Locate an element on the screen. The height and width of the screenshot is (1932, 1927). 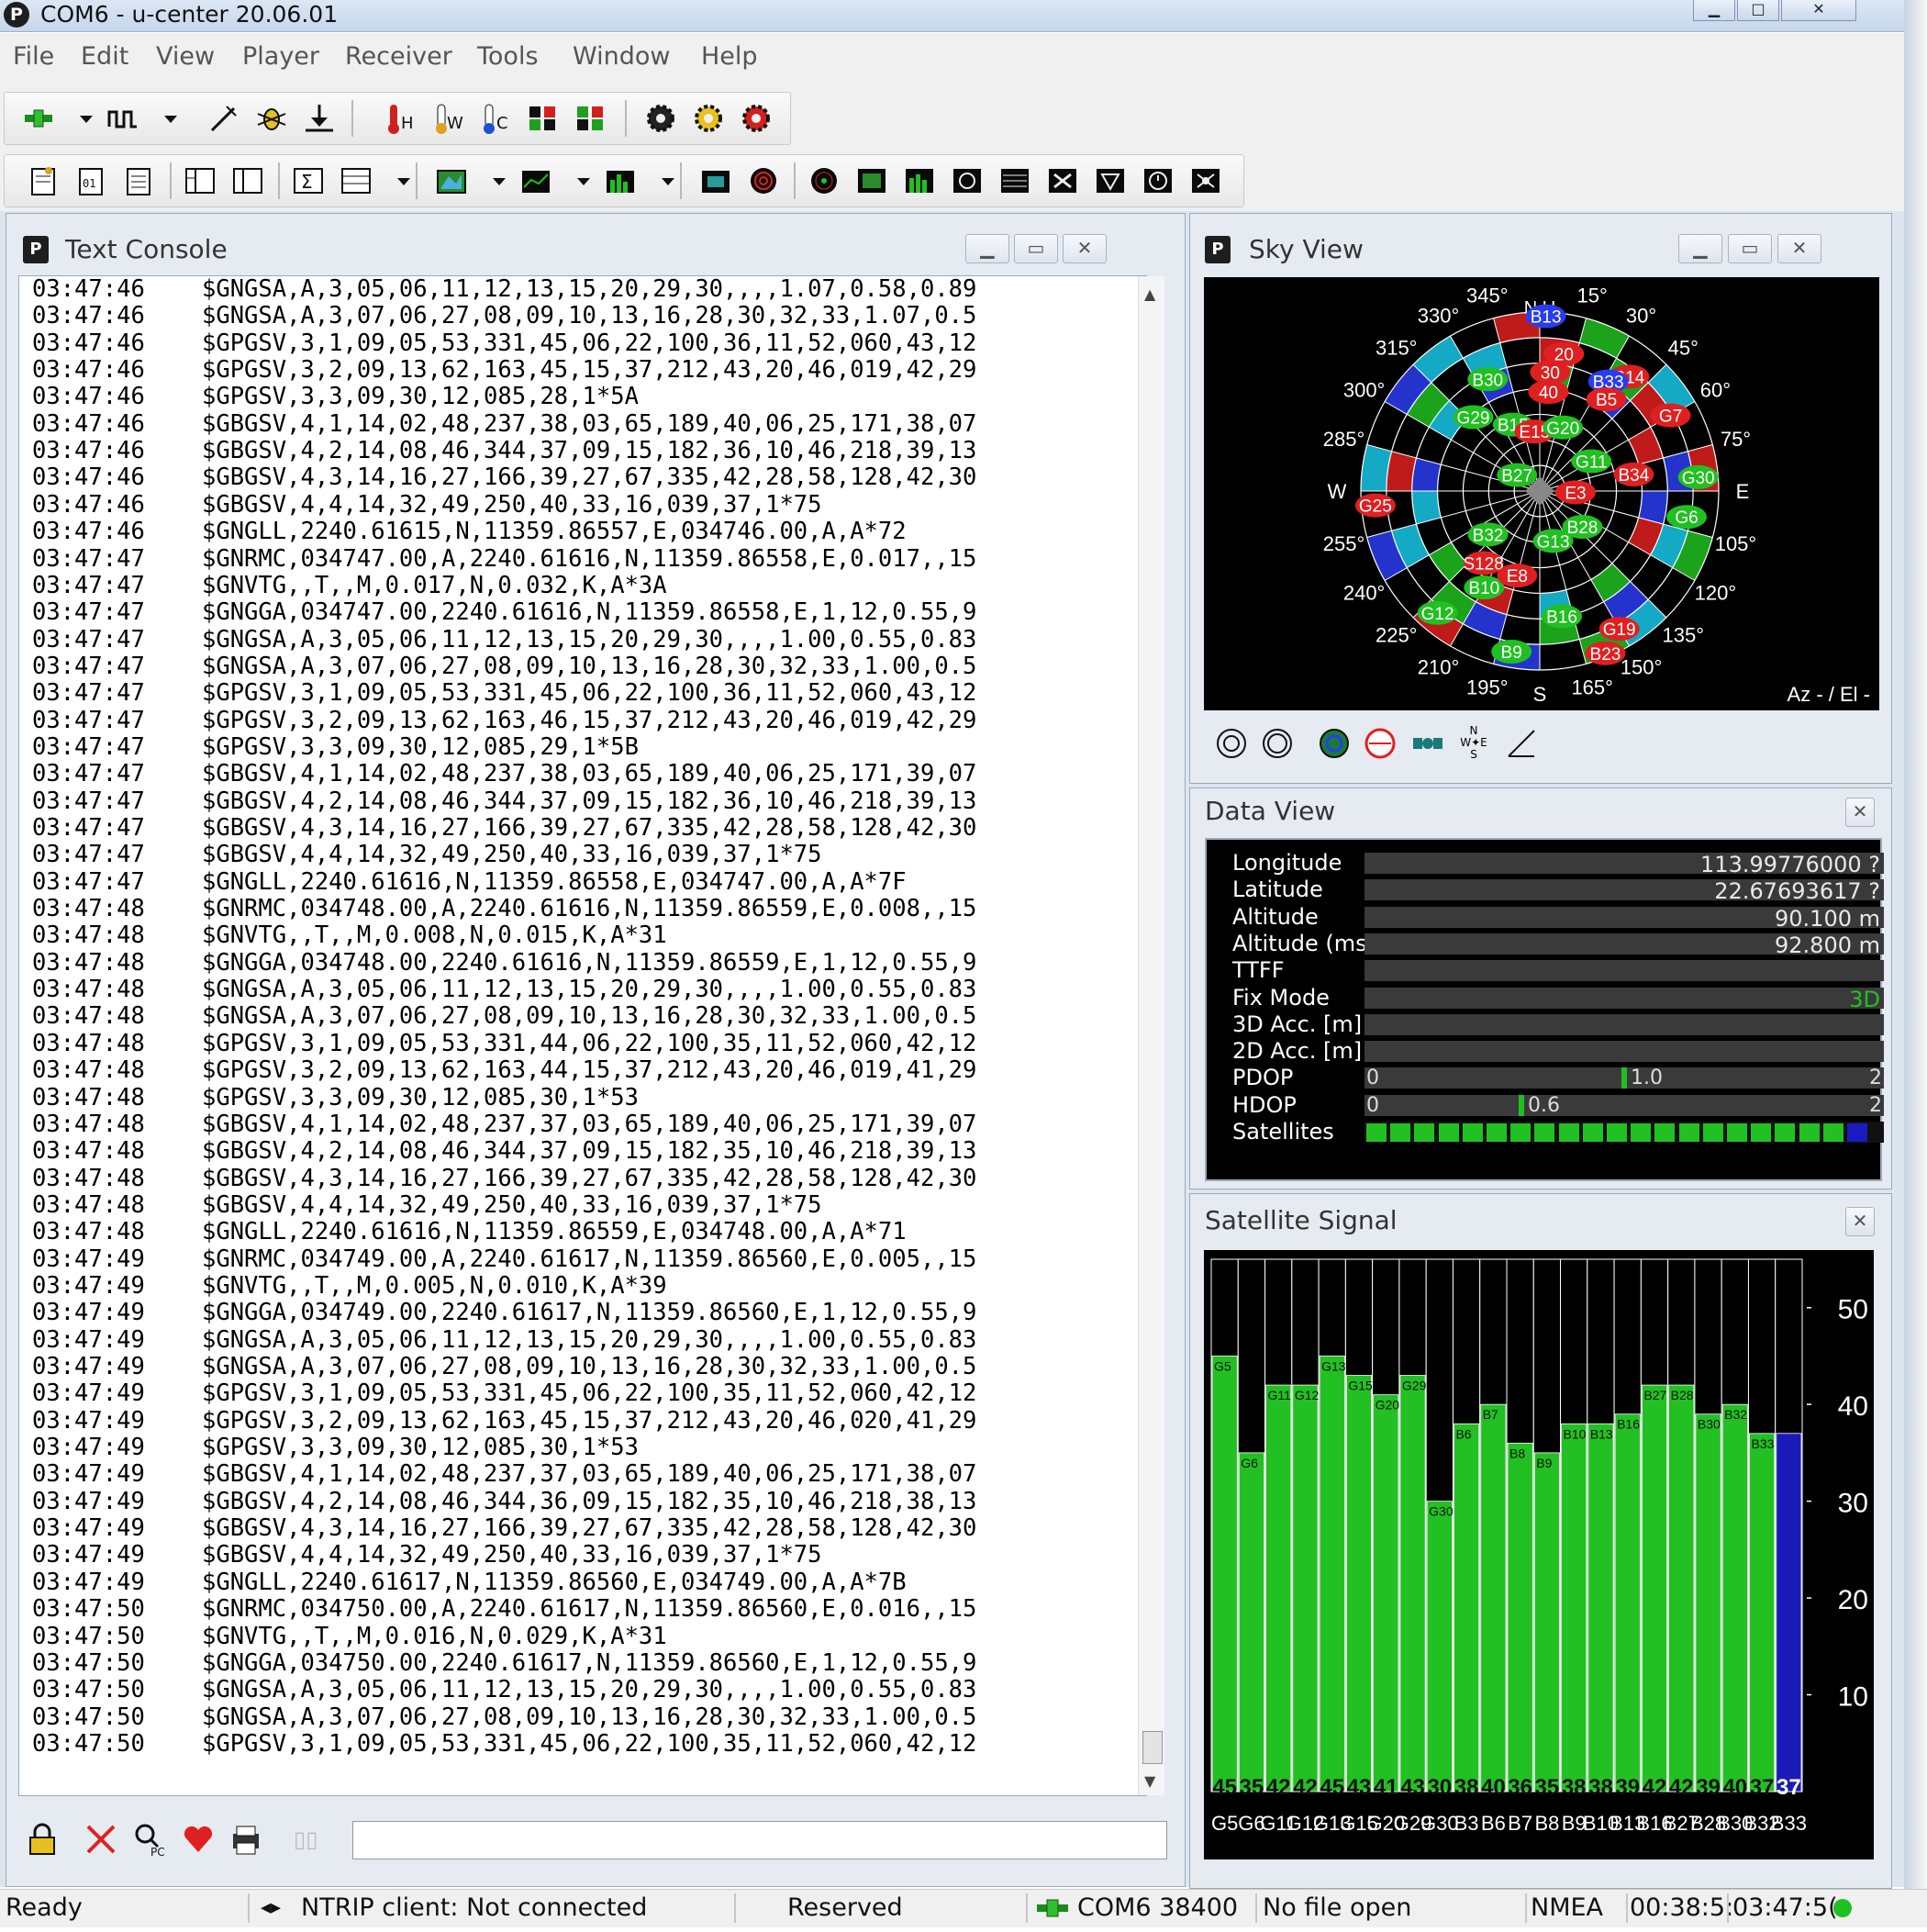
menu-help: Help is located at coordinates (729, 56).